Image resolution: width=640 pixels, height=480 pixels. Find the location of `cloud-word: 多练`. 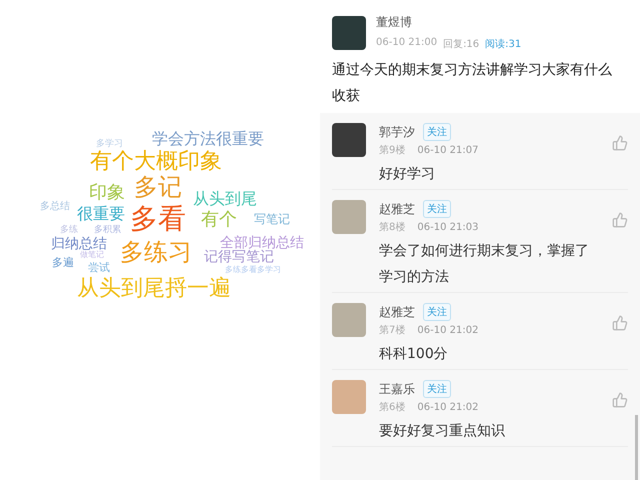

cloud-word: 多练 is located at coordinates (69, 230).